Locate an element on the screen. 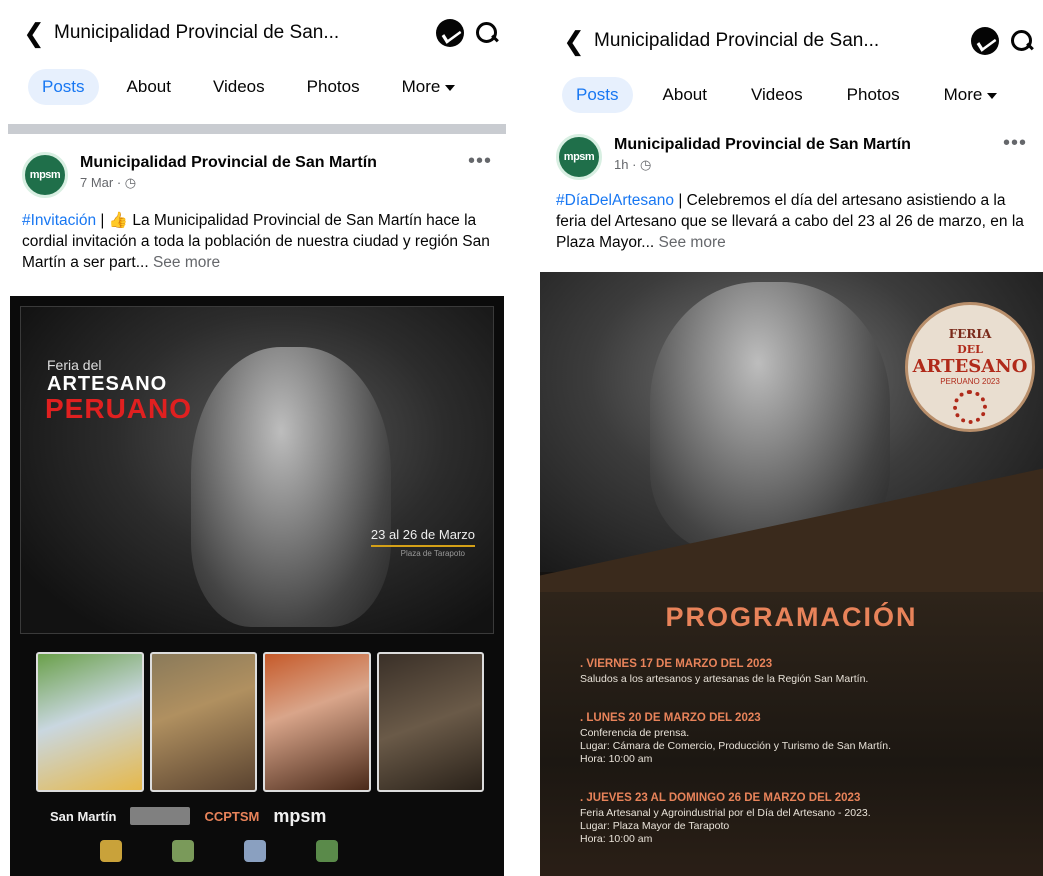  artisan-figure is located at coordinates (291, 487).